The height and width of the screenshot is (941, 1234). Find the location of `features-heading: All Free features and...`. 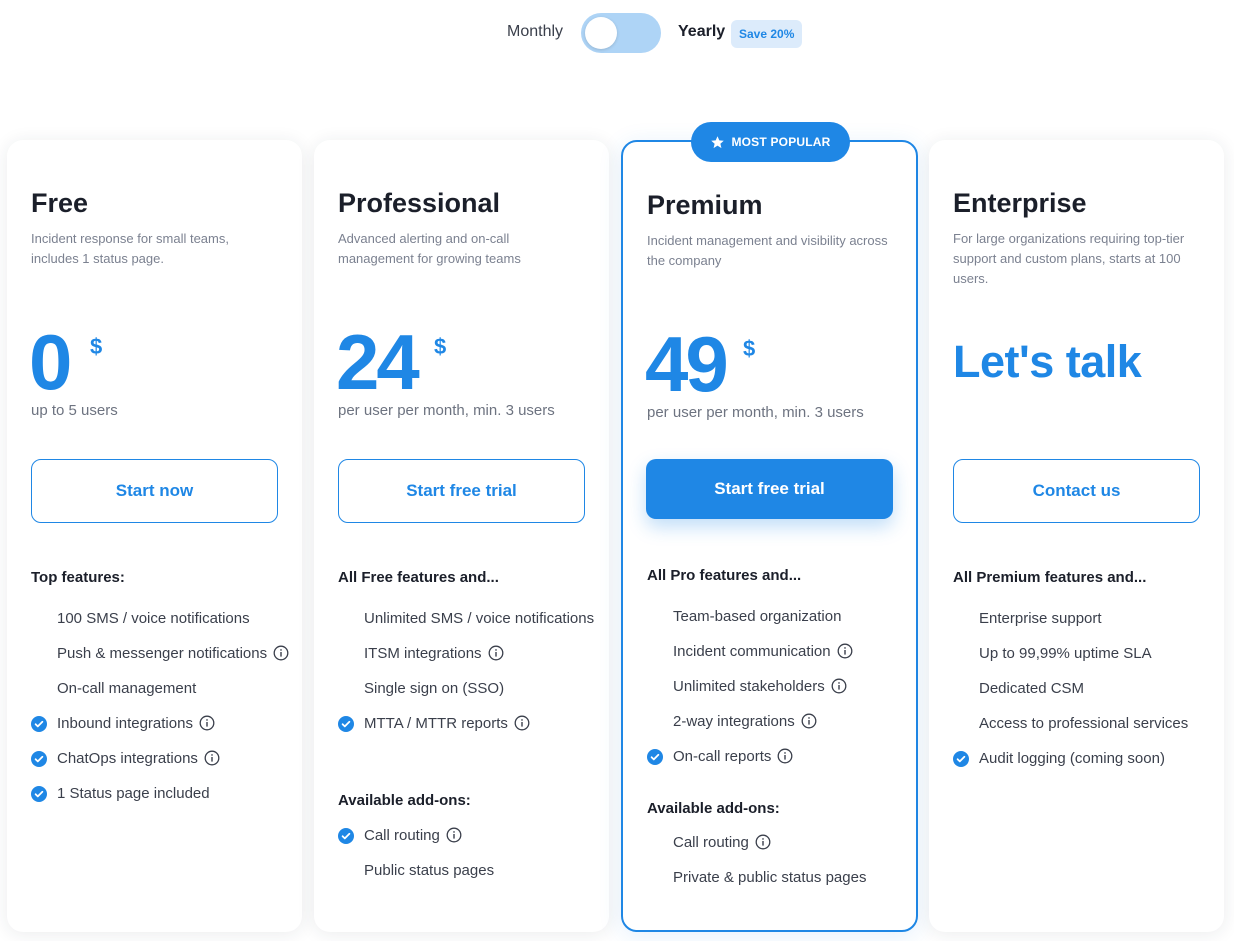

features-heading: All Free features and... is located at coordinates (418, 577).